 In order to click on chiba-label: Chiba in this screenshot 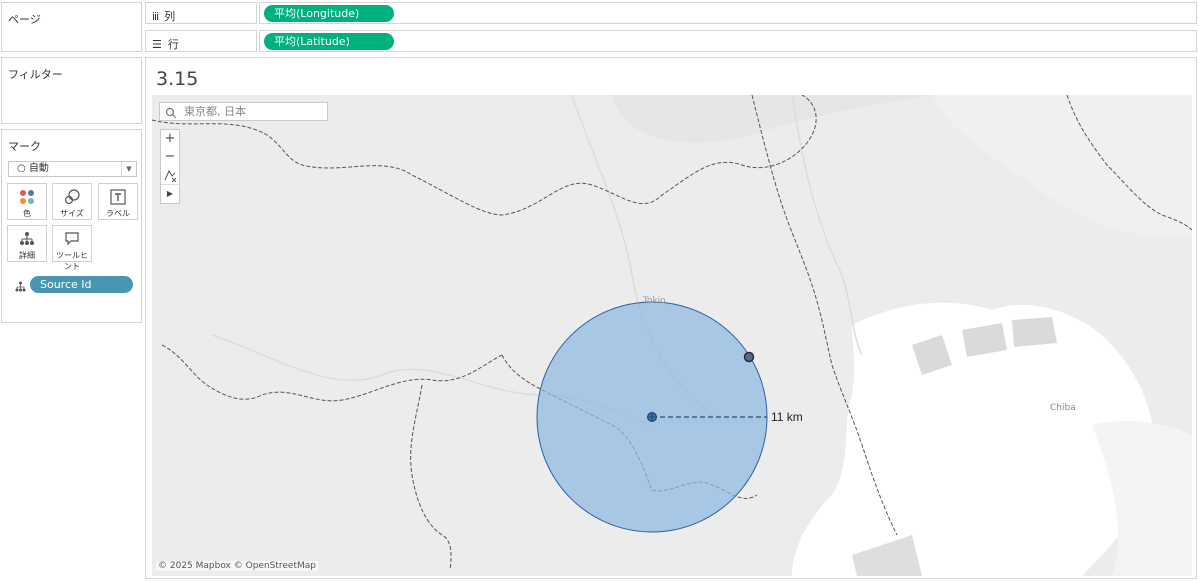, I will do `click(1063, 408)`.